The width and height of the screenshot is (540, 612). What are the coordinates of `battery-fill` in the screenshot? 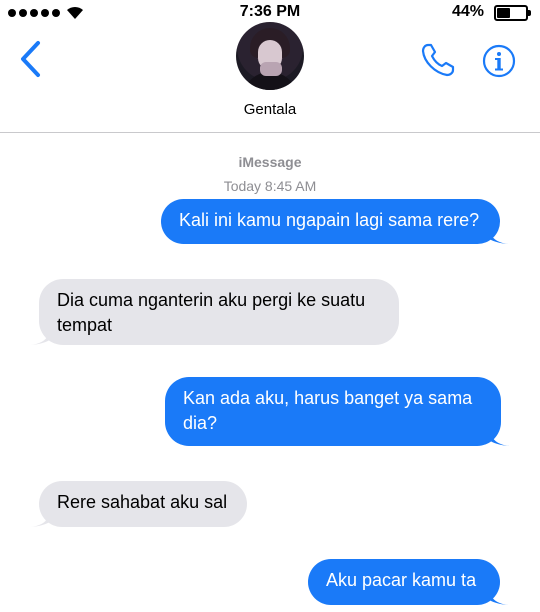 It's located at (504, 13).